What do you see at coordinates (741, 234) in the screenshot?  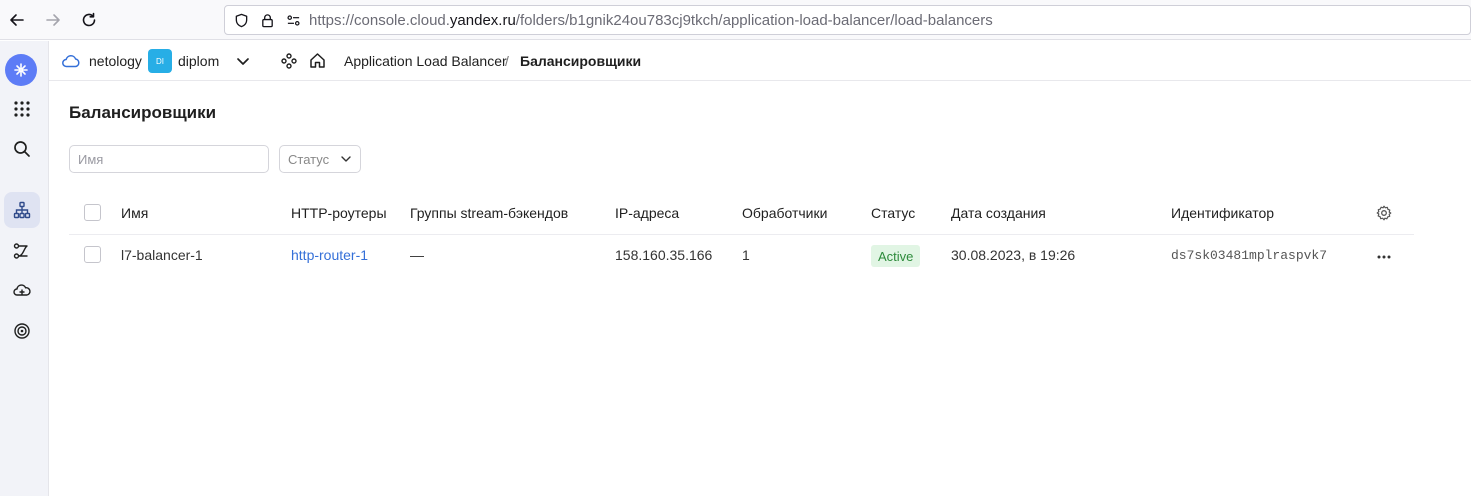 I see `table-header-divider` at bounding box center [741, 234].